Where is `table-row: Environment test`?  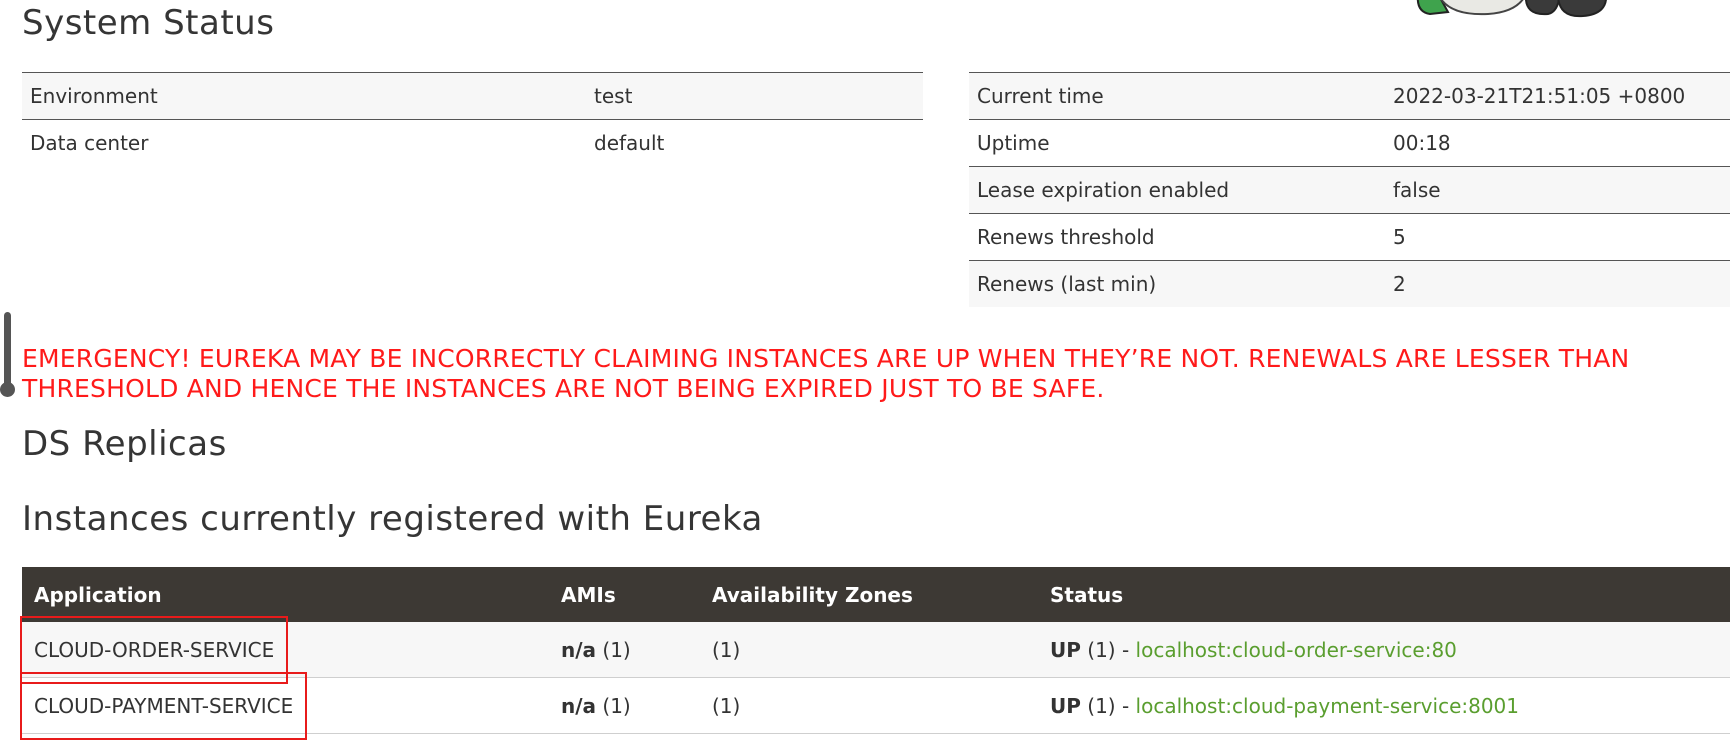
table-row: Environment test is located at coordinates (472, 96).